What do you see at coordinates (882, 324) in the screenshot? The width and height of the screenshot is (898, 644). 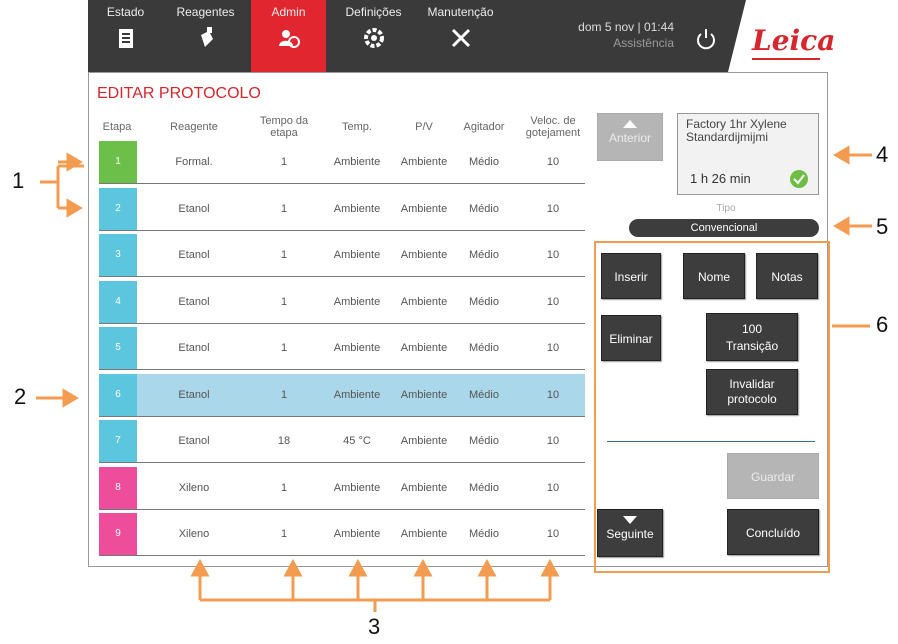 I see `callout-6: 6` at bounding box center [882, 324].